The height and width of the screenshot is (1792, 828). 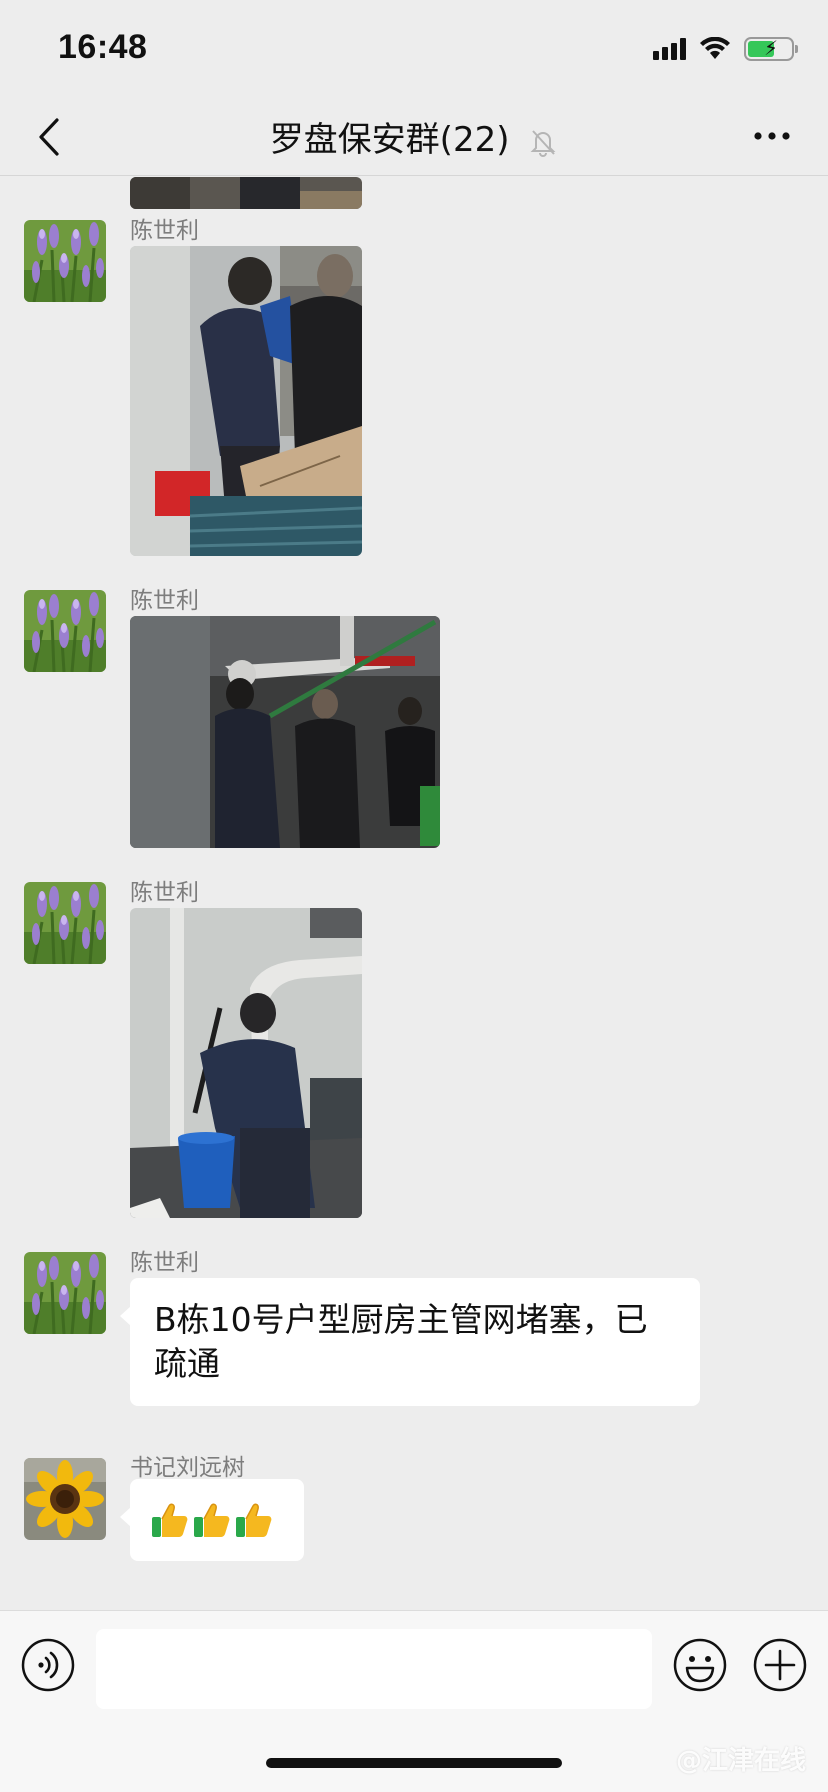 I want to click on message-emoji-bubble, so click(x=212, y=1520).